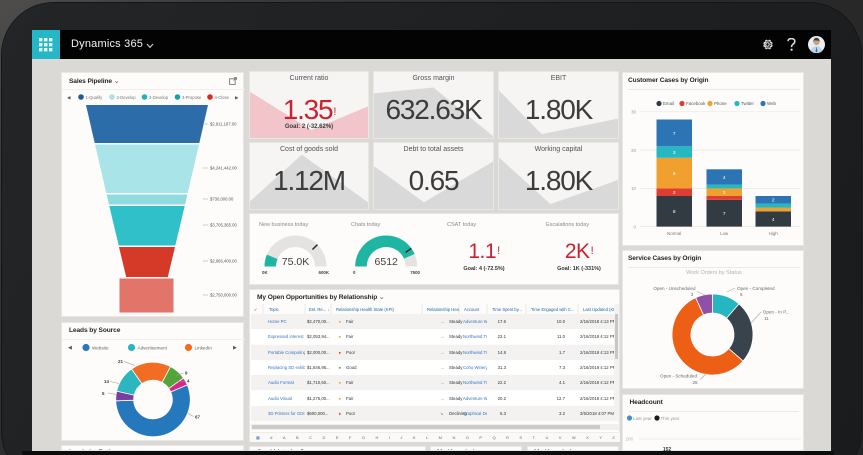 The width and height of the screenshot is (863, 455). What do you see at coordinates (633, 150) in the screenshot?
I see `svg-text: 20` at bounding box center [633, 150].